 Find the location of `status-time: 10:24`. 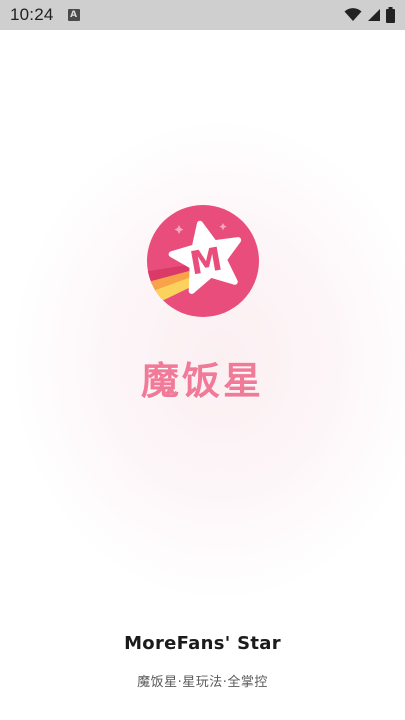

status-time: 10:24 is located at coordinates (32, 14).